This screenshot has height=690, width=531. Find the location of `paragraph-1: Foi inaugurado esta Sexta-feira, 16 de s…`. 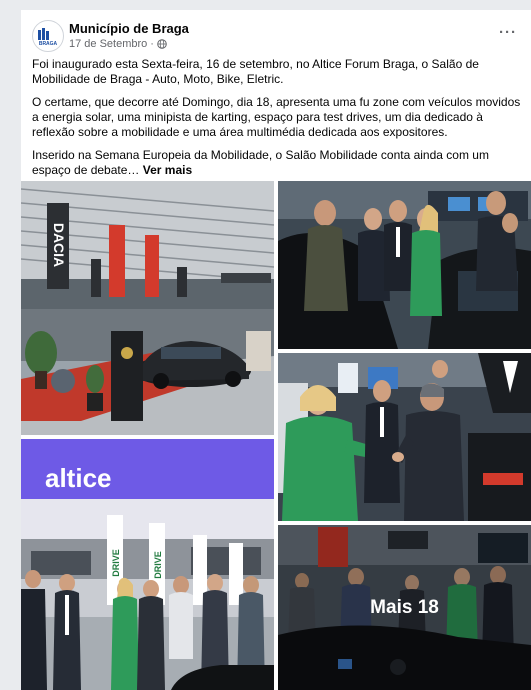

paragraph-1: Foi inaugurado esta Sexta-feira, 16 de s… is located at coordinates (255, 71).